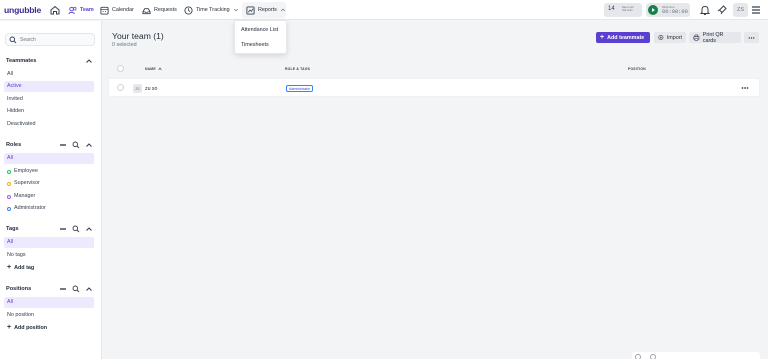 The height and width of the screenshot is (359, 768). Describe the element at coordinates (159, 10) in the screenshot. I see `nav-requests: Requests` at that location.